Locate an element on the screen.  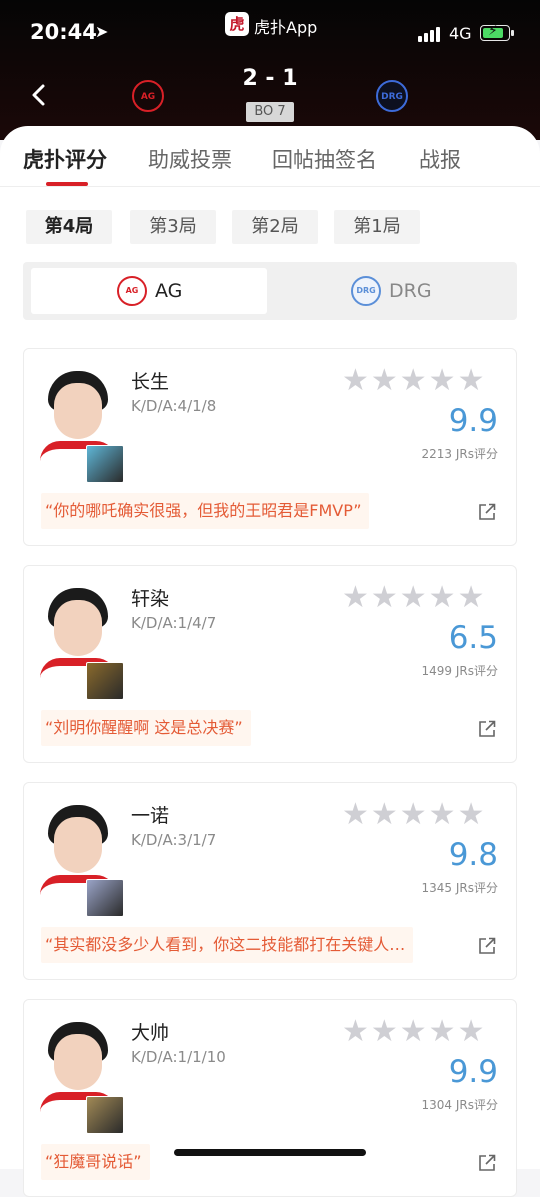
team-ag-option: AG AG is located at coordinates (149, 291).